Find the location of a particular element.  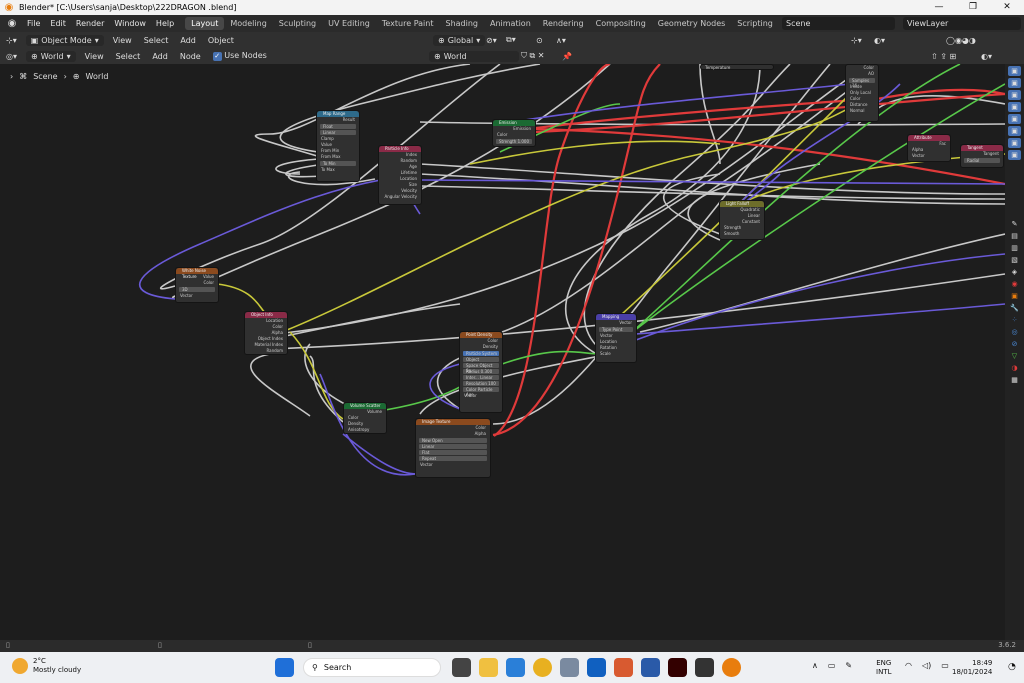

shading-modes-icon: ◯◉◕◑ is located at coordinates (961, 40).